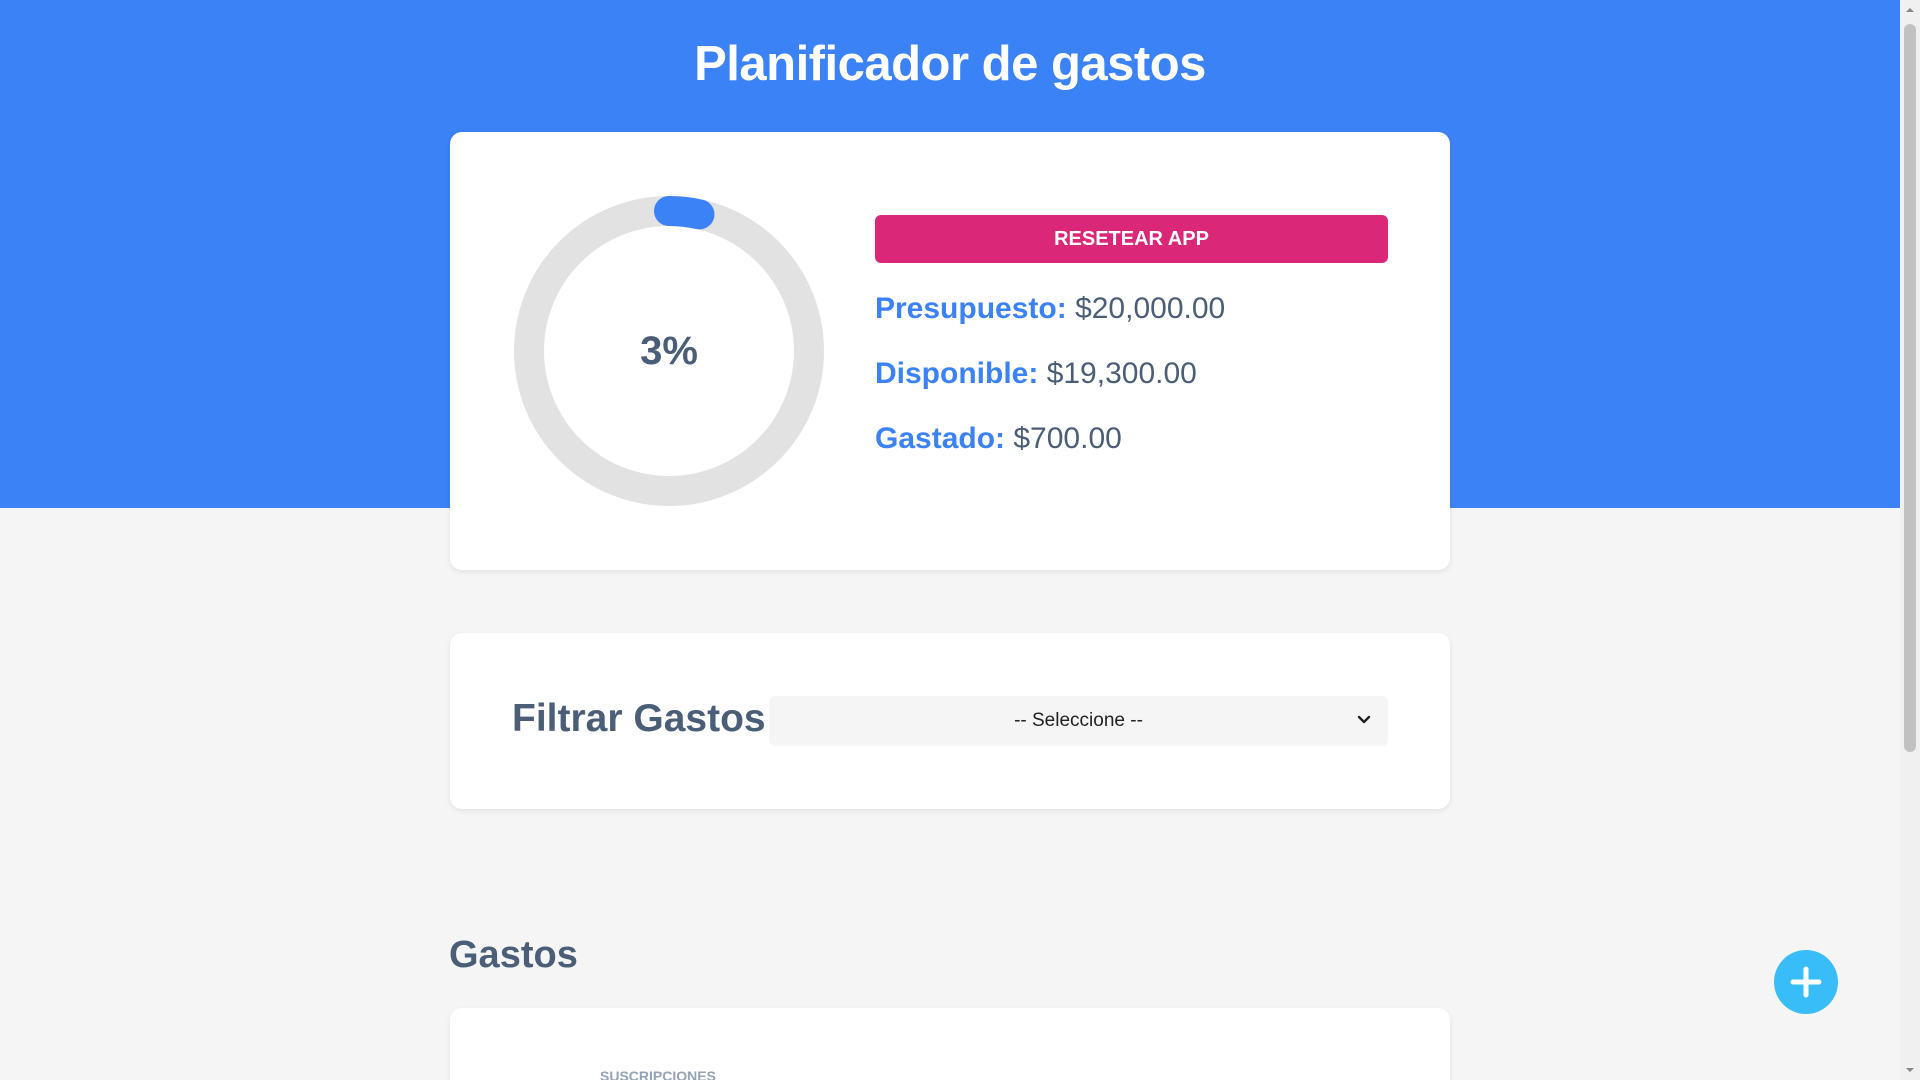 This screenshot has height=1080, width=1920. I want to click on scroll-up-icon, so click(1910, 10).